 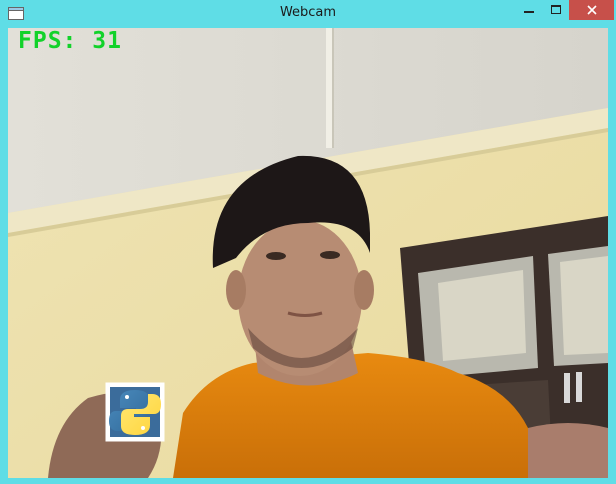 I want to click on minimize-button, so click(x=529, y=10).